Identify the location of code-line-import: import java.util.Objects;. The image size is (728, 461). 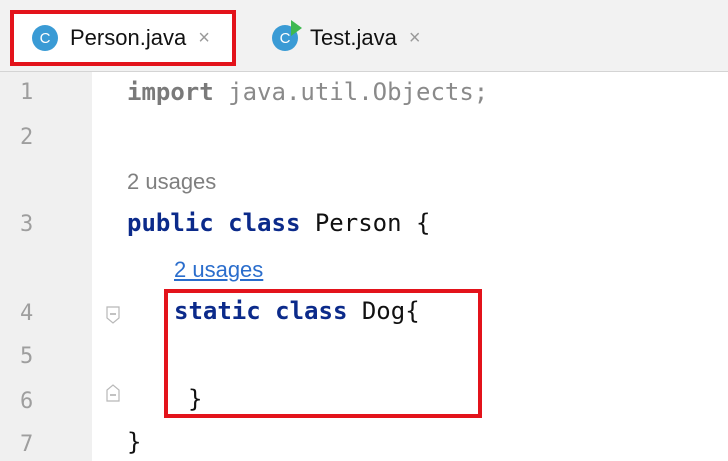
(307, 92).